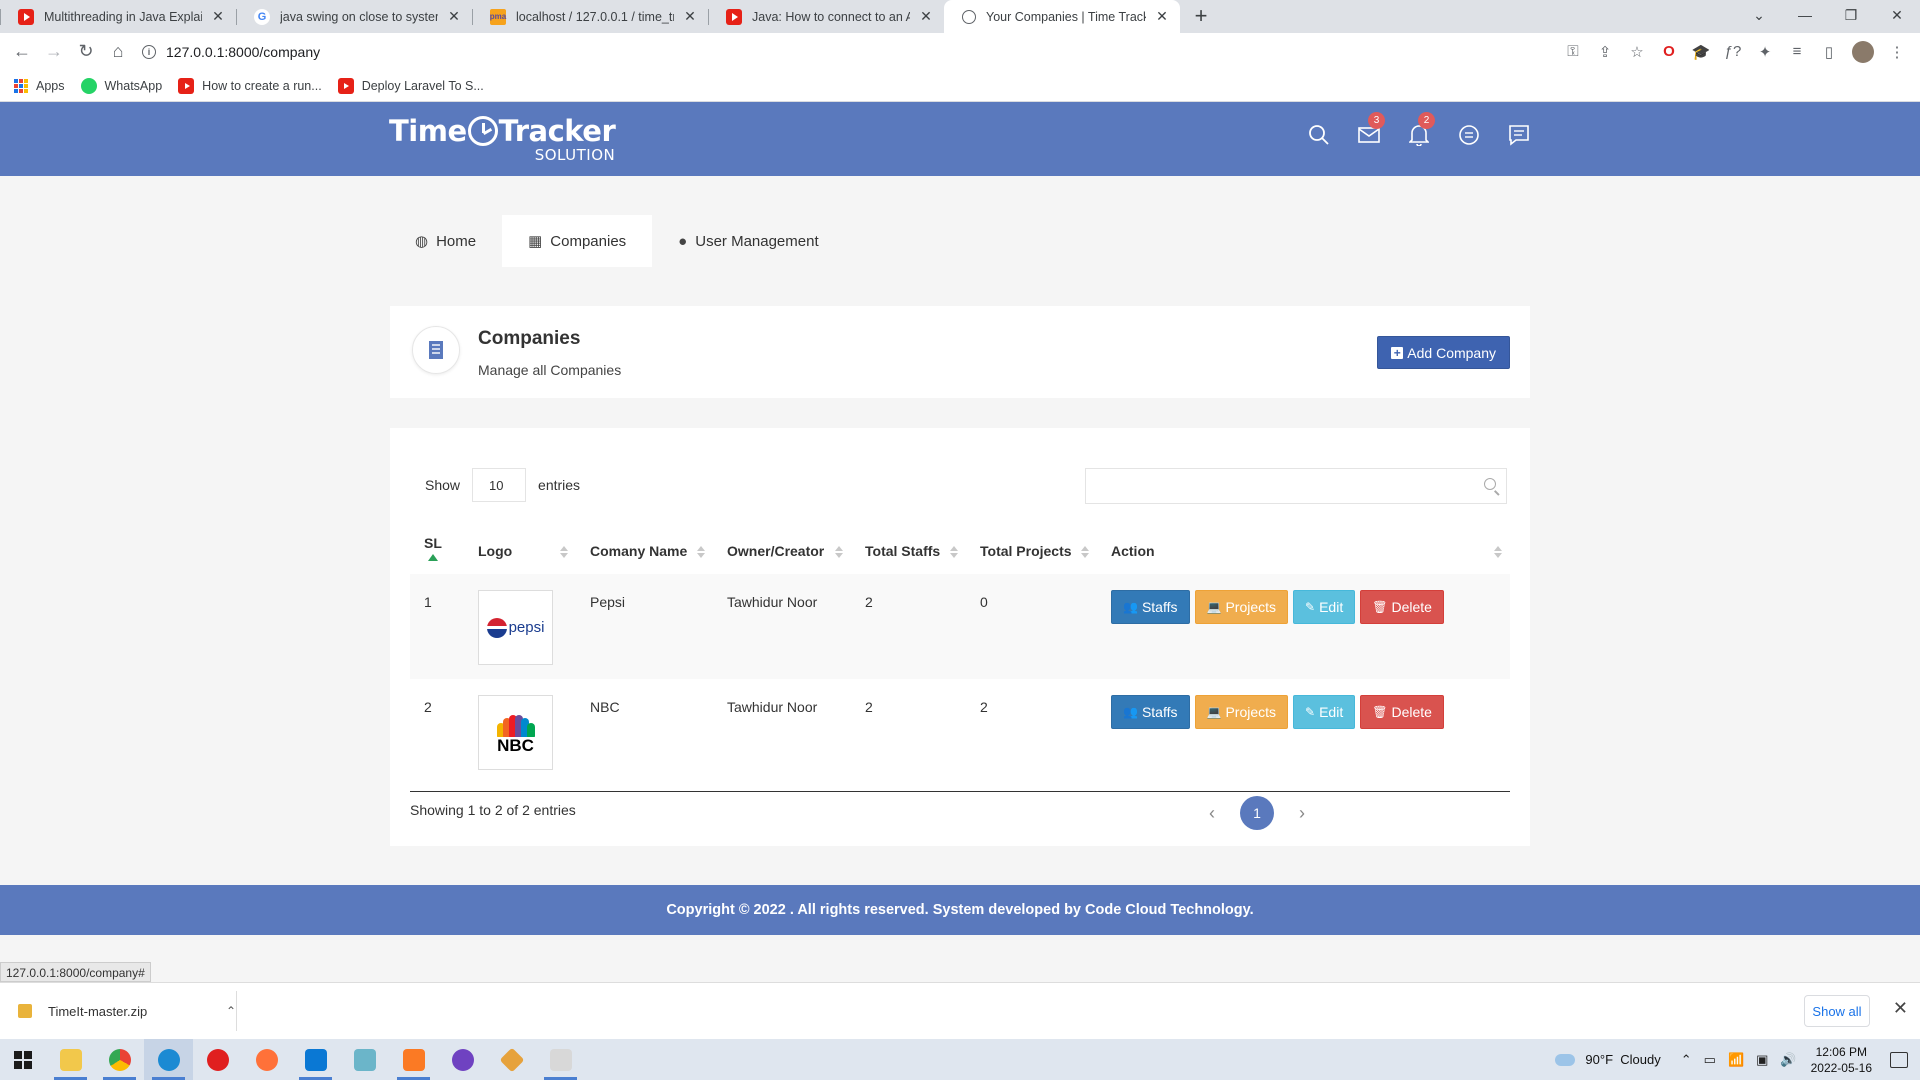 Image resolution: width=1920 pixels, height=1080 pixels. What do you see at coordinates (1212, 813) in the screenshot?
I see `previous-page-icon: ‹` at bounding box center [1212, 813].